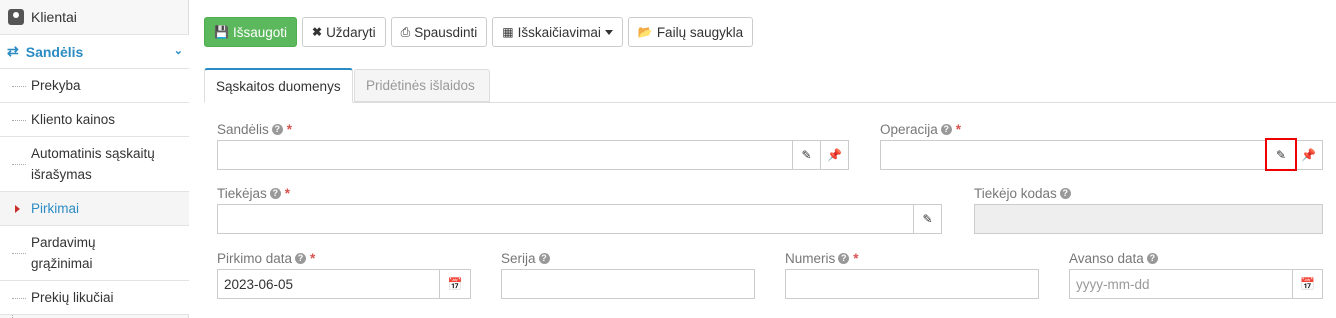  I want to click on supplier-edit-button: ✎, so click(927, 219).